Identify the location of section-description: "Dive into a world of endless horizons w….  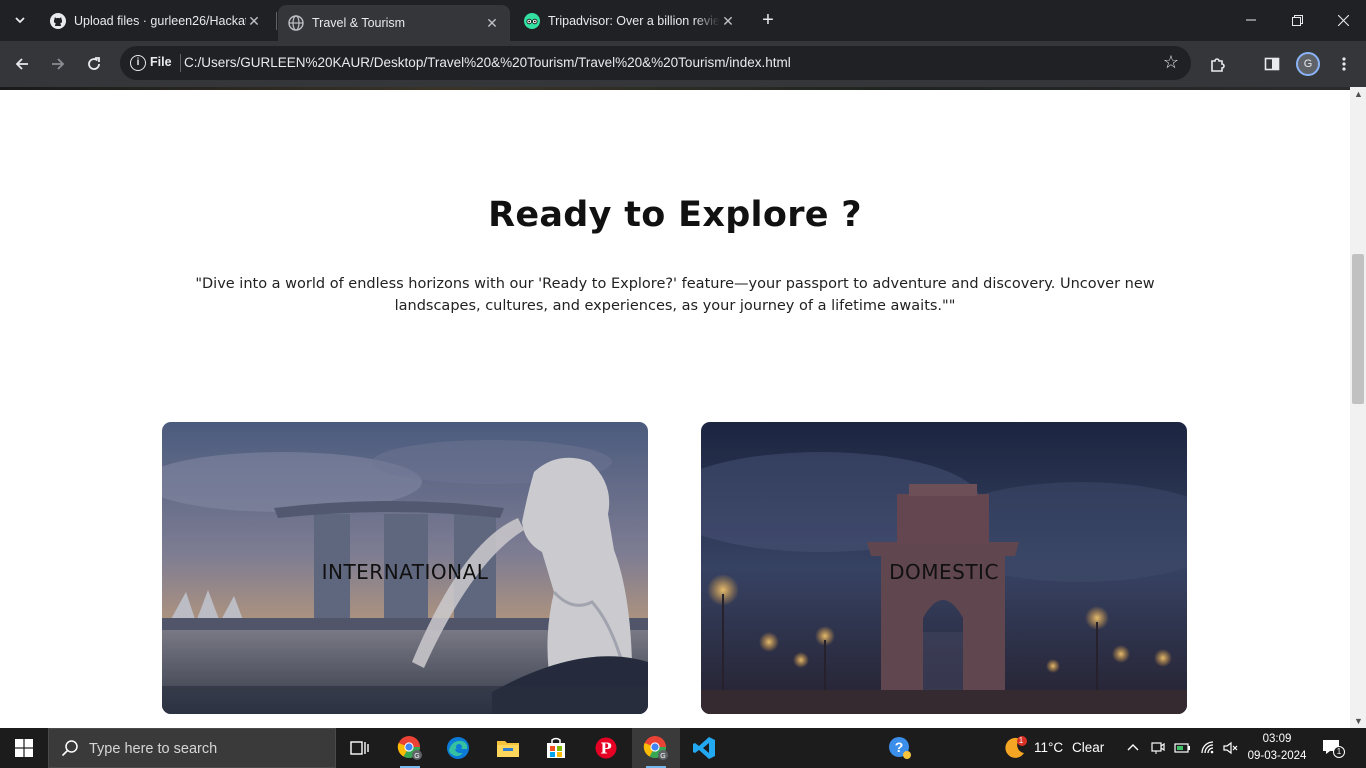
(675, 295).